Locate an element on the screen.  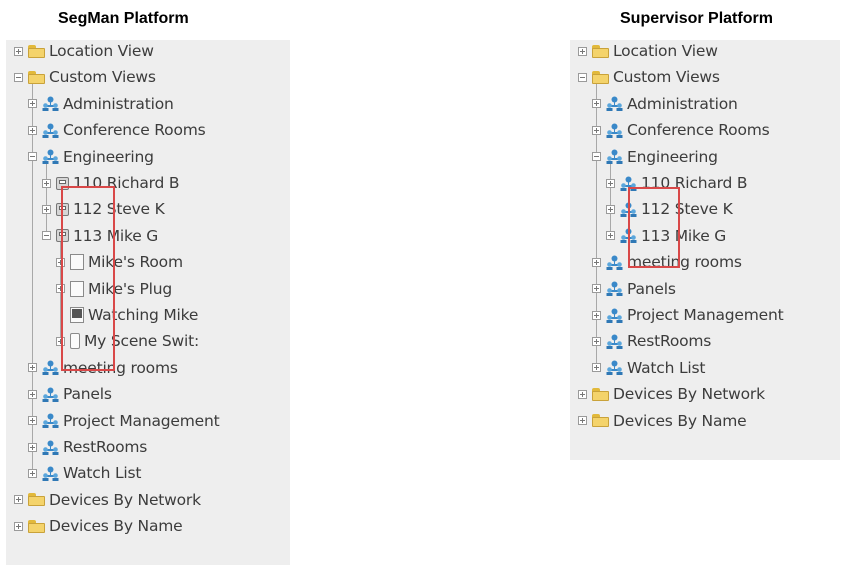
tree-item-label: Custom Views is located at coordinates (666, 77).